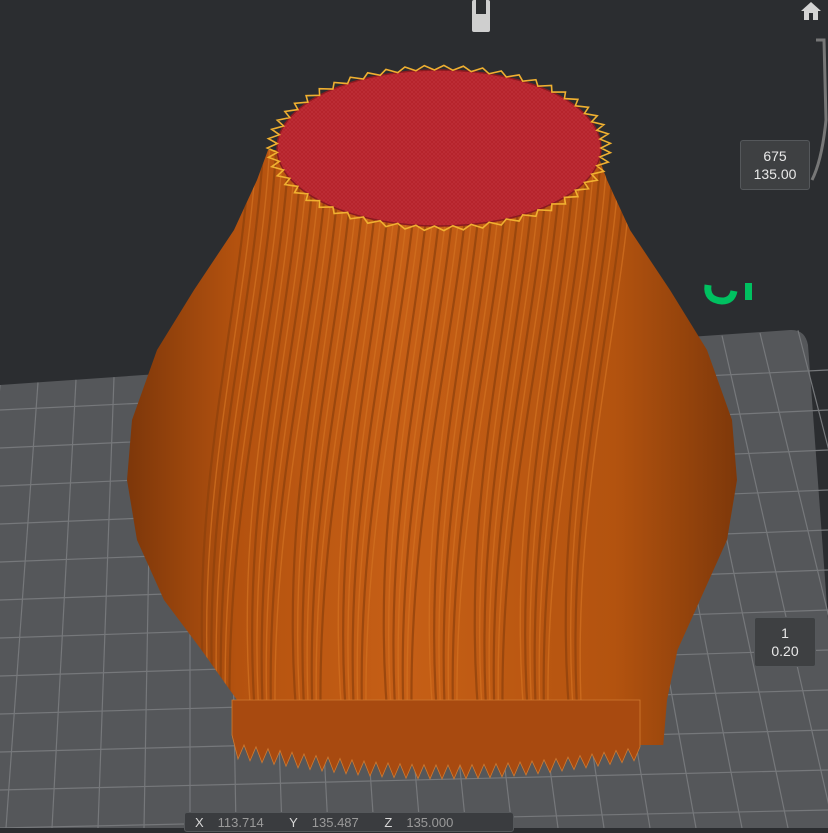  What do you see at coordinates (785, 633) in the screenshot?
I see `bottom-layer-number: 1` at bounding box center [785, 633].